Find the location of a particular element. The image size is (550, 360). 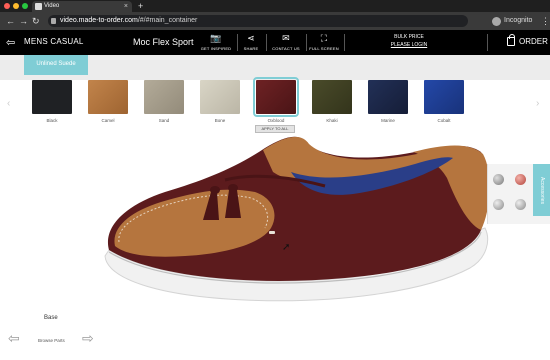

material-tab: Unlined Suede is located at coordinates (56, 65).